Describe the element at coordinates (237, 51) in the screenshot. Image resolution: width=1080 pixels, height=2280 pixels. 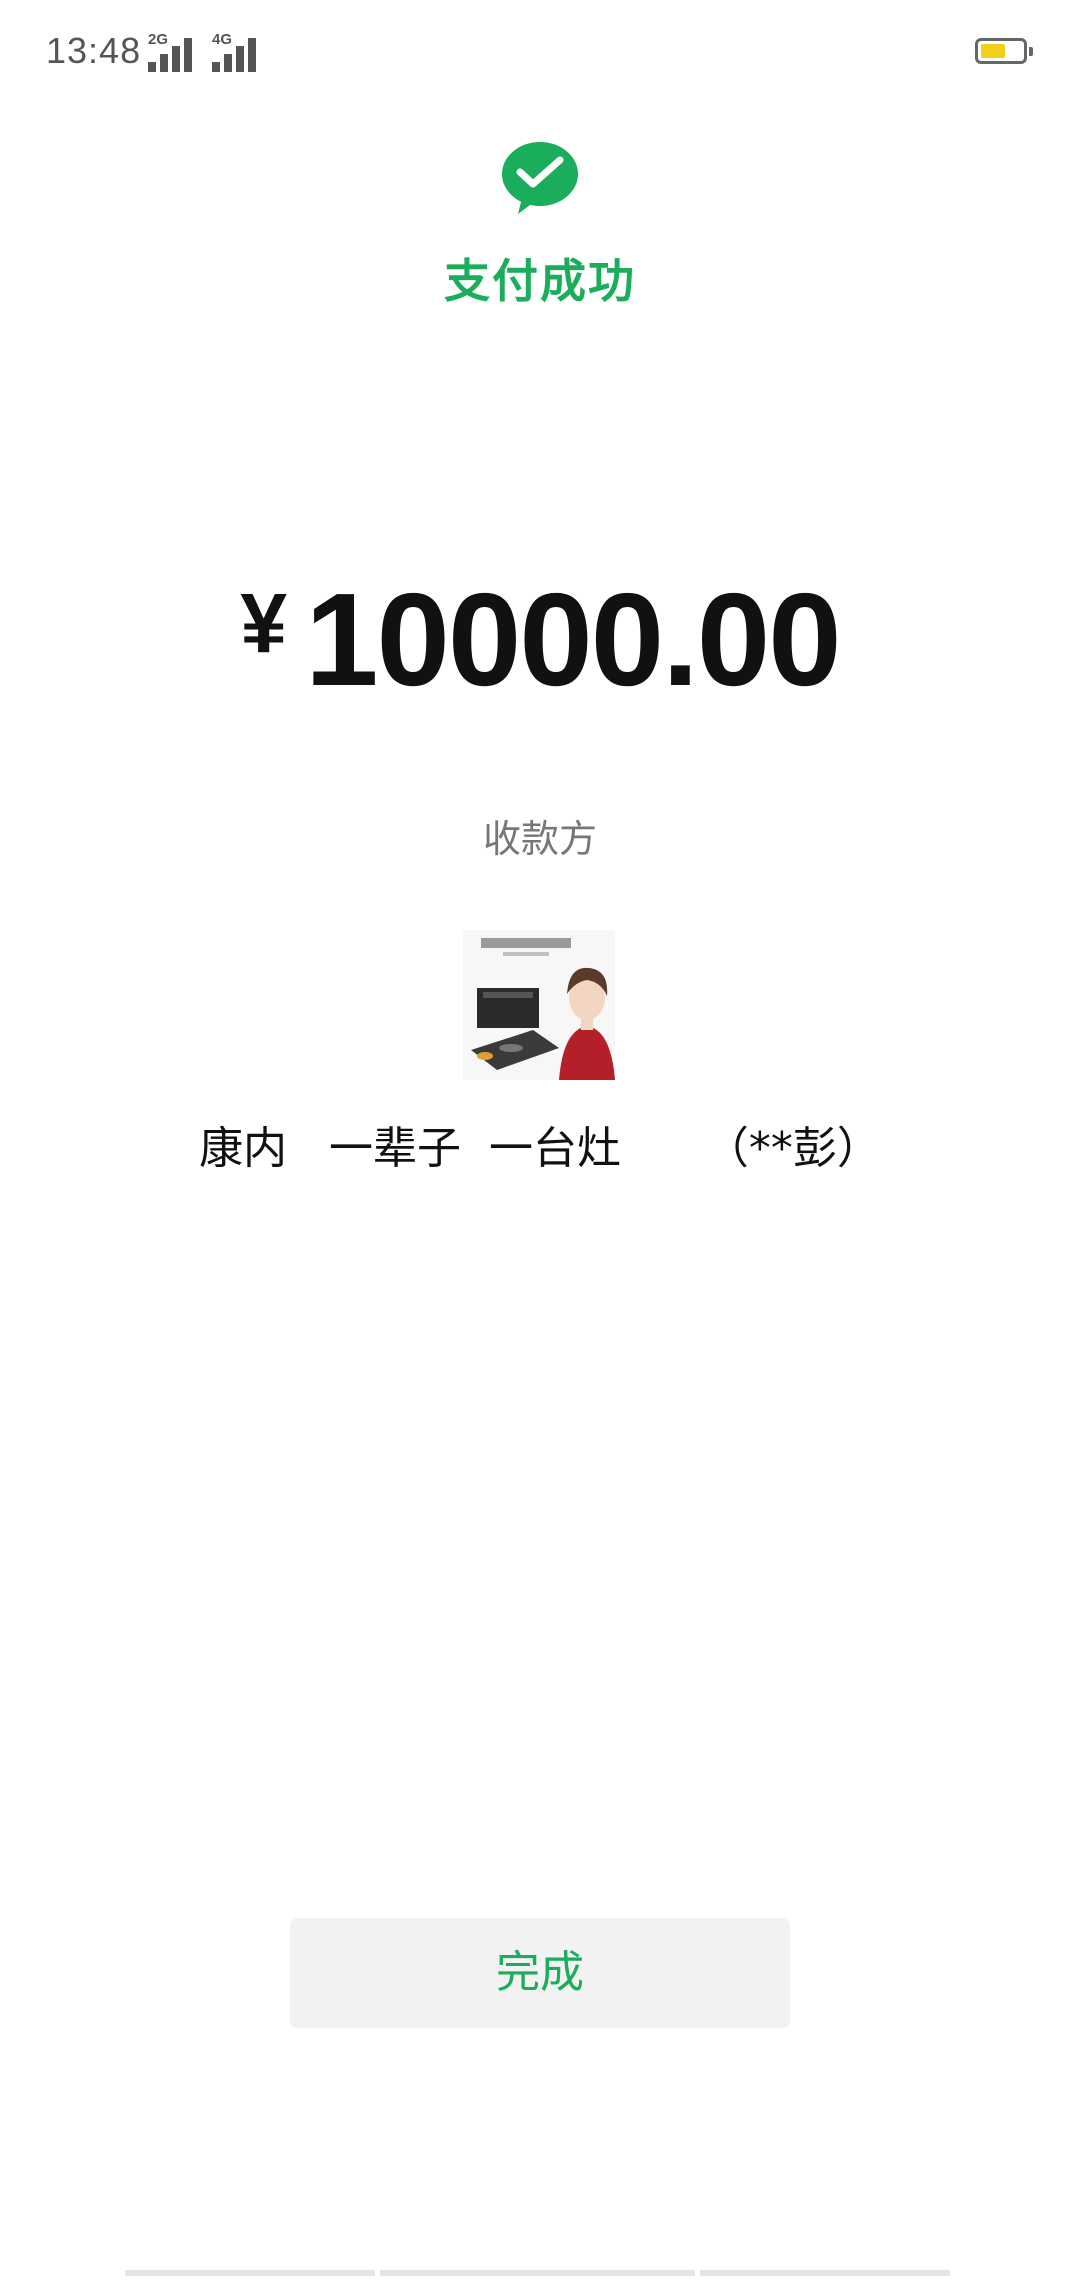
I see `signal-4g-icon: 4G` at that location.